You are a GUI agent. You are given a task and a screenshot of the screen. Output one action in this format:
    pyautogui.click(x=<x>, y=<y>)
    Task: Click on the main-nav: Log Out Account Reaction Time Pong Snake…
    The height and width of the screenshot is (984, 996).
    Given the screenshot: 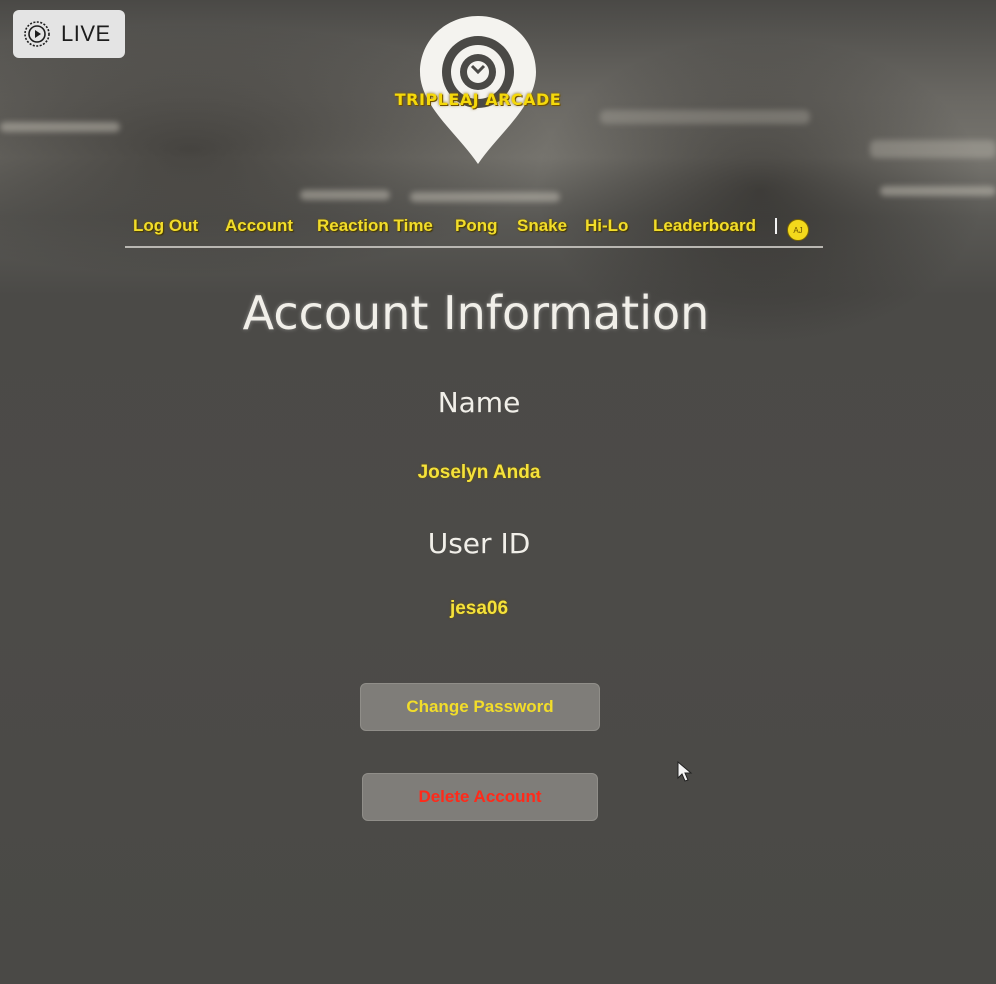 What is the action you would take?
    pyautogui.click(x=474, y=229)
    